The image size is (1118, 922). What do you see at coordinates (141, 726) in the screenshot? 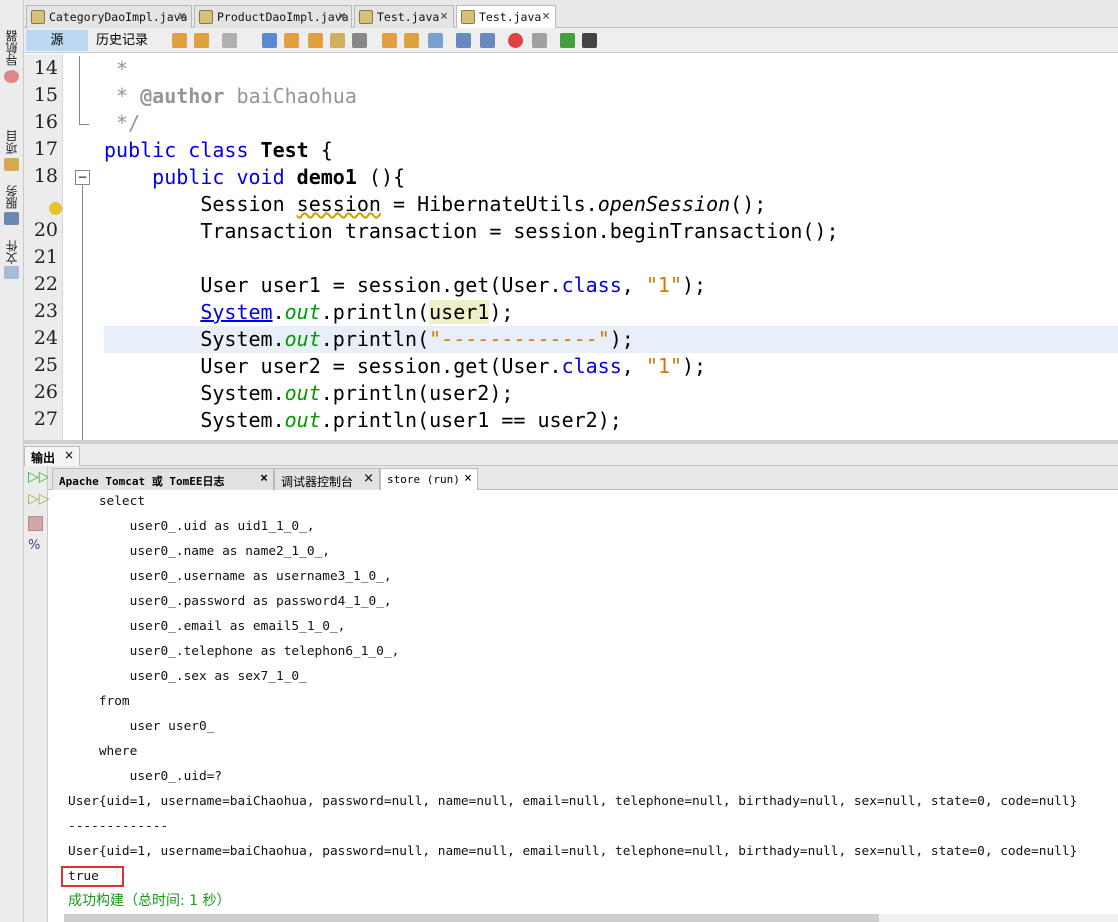
I see `console-line: user user0_` at bounding box center [141, 726].